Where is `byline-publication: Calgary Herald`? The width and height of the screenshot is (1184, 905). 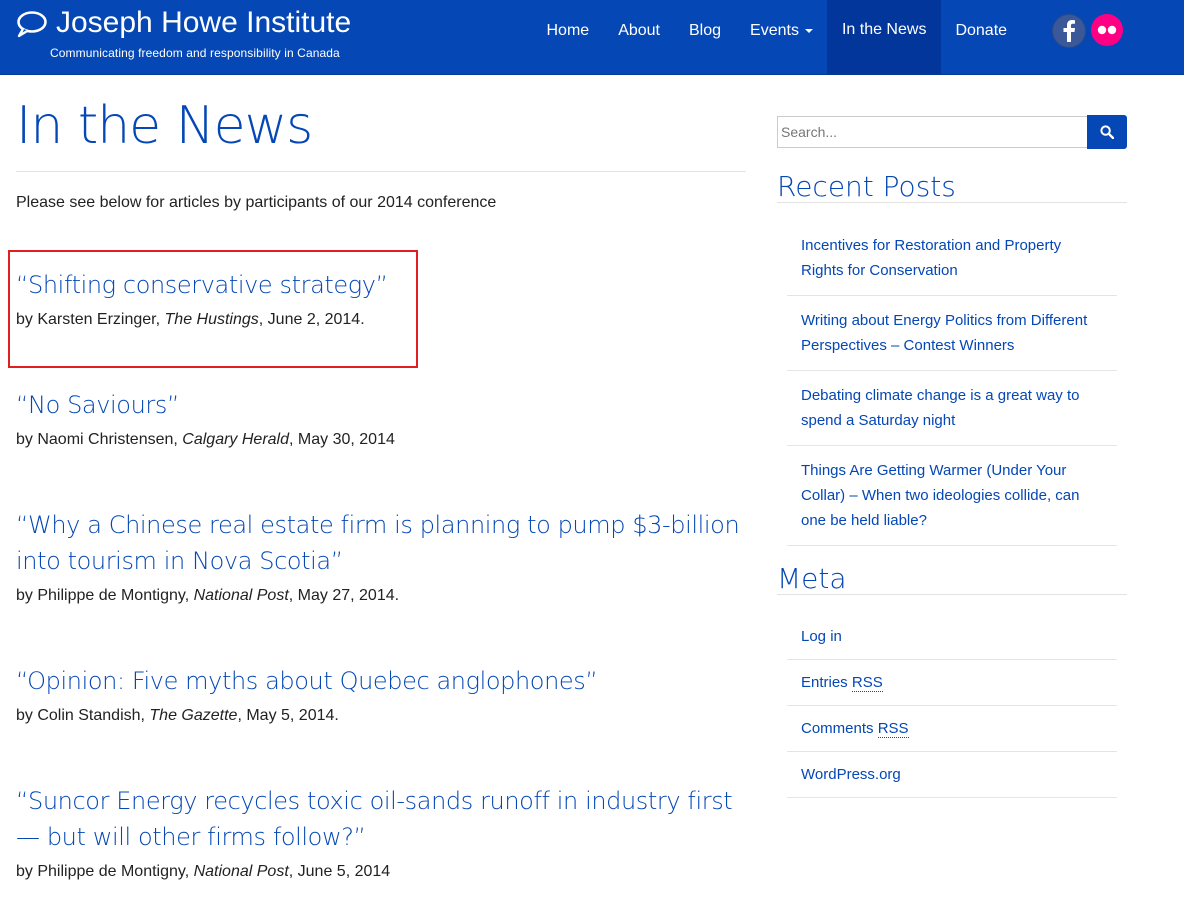
byline-publication: Calgary Herald is located at coordinates (236, 439).